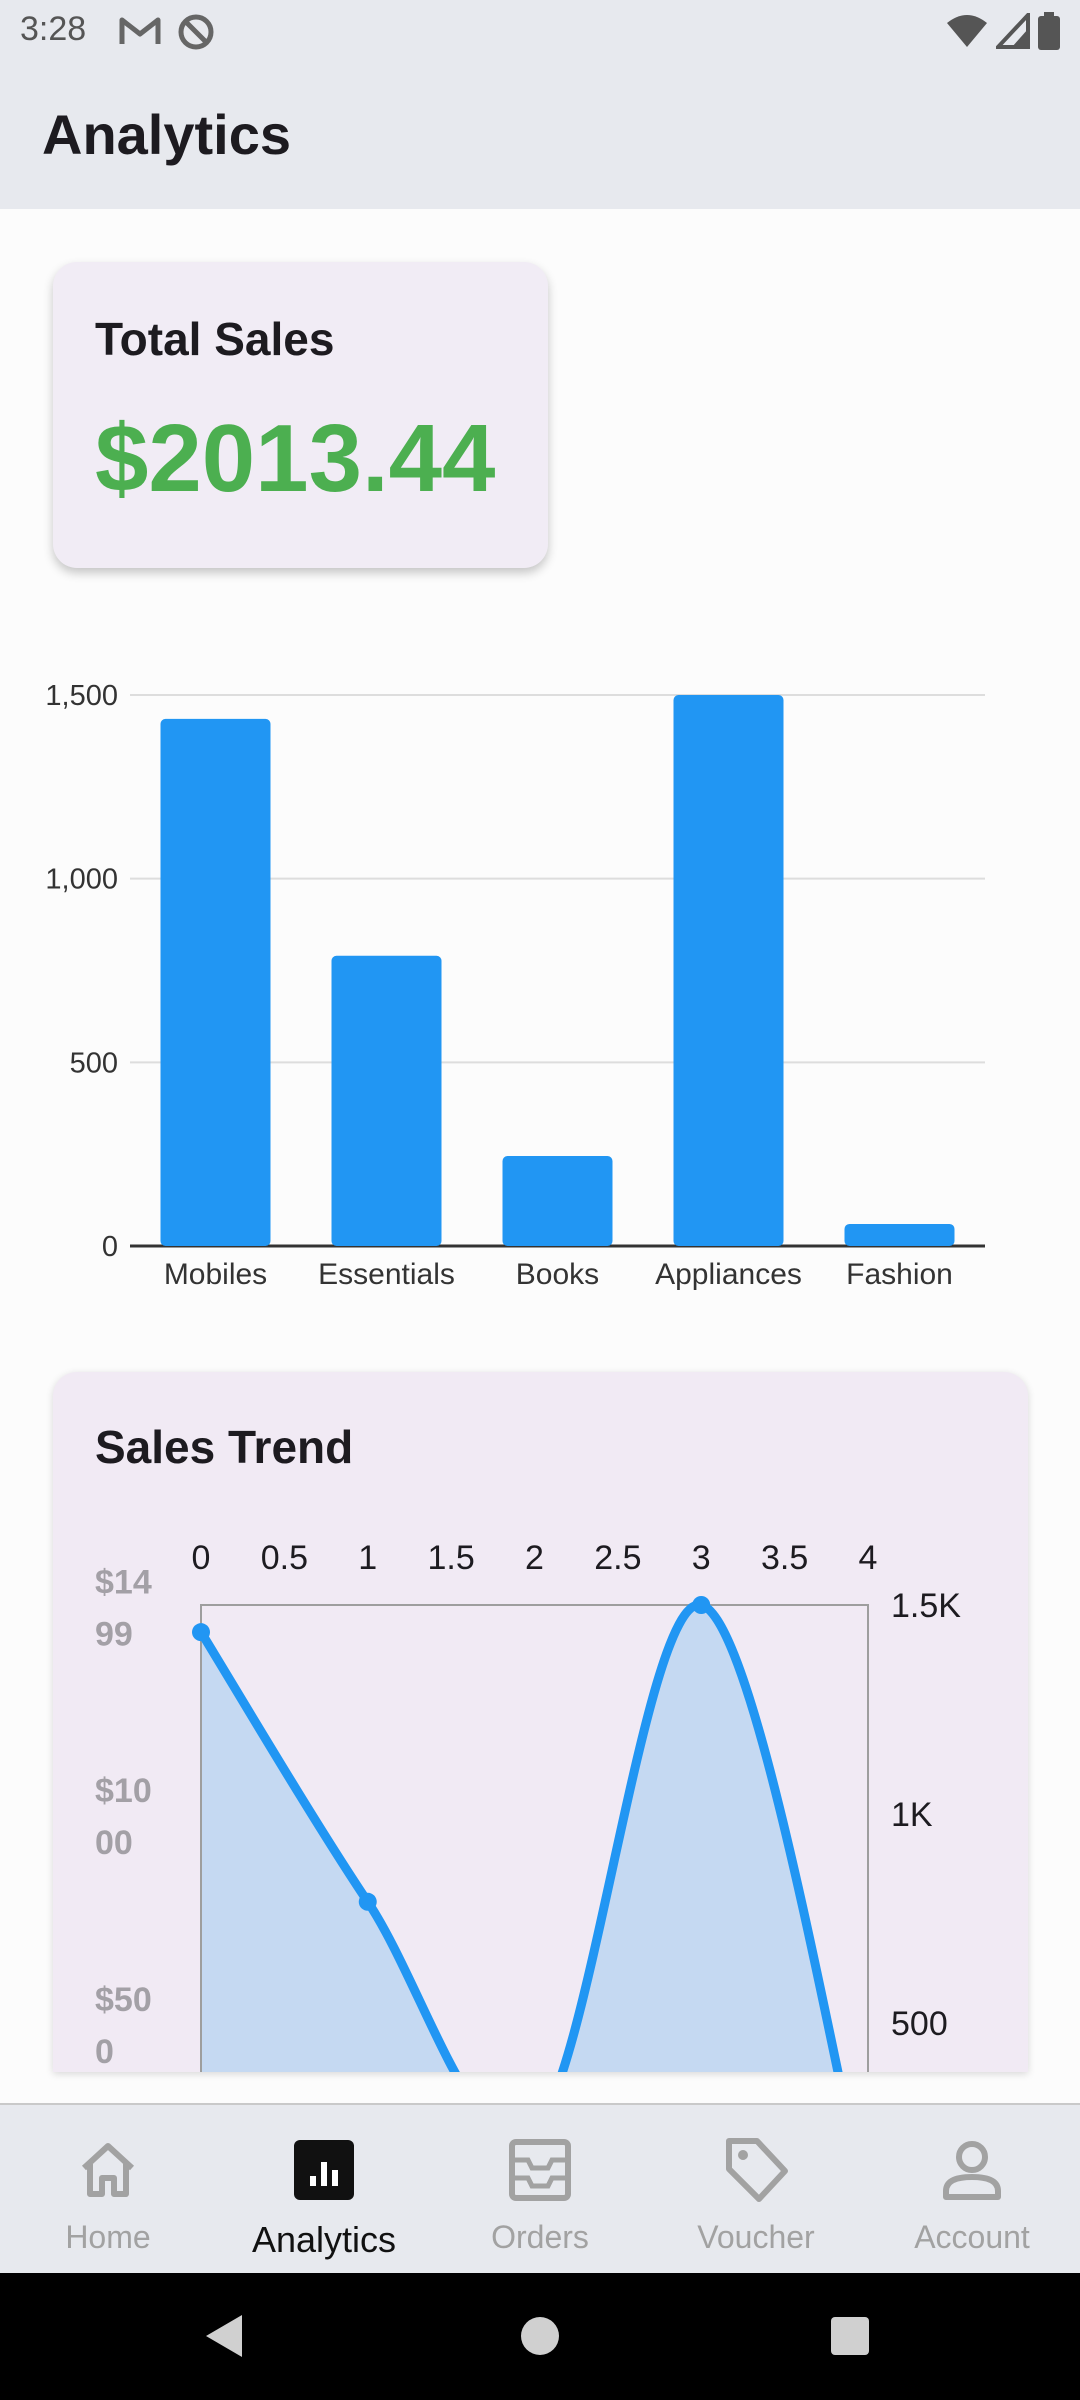 The height and width of the screenshot is (2400, 1080). I want to click on page-title: Analytics, so click(166, 134).